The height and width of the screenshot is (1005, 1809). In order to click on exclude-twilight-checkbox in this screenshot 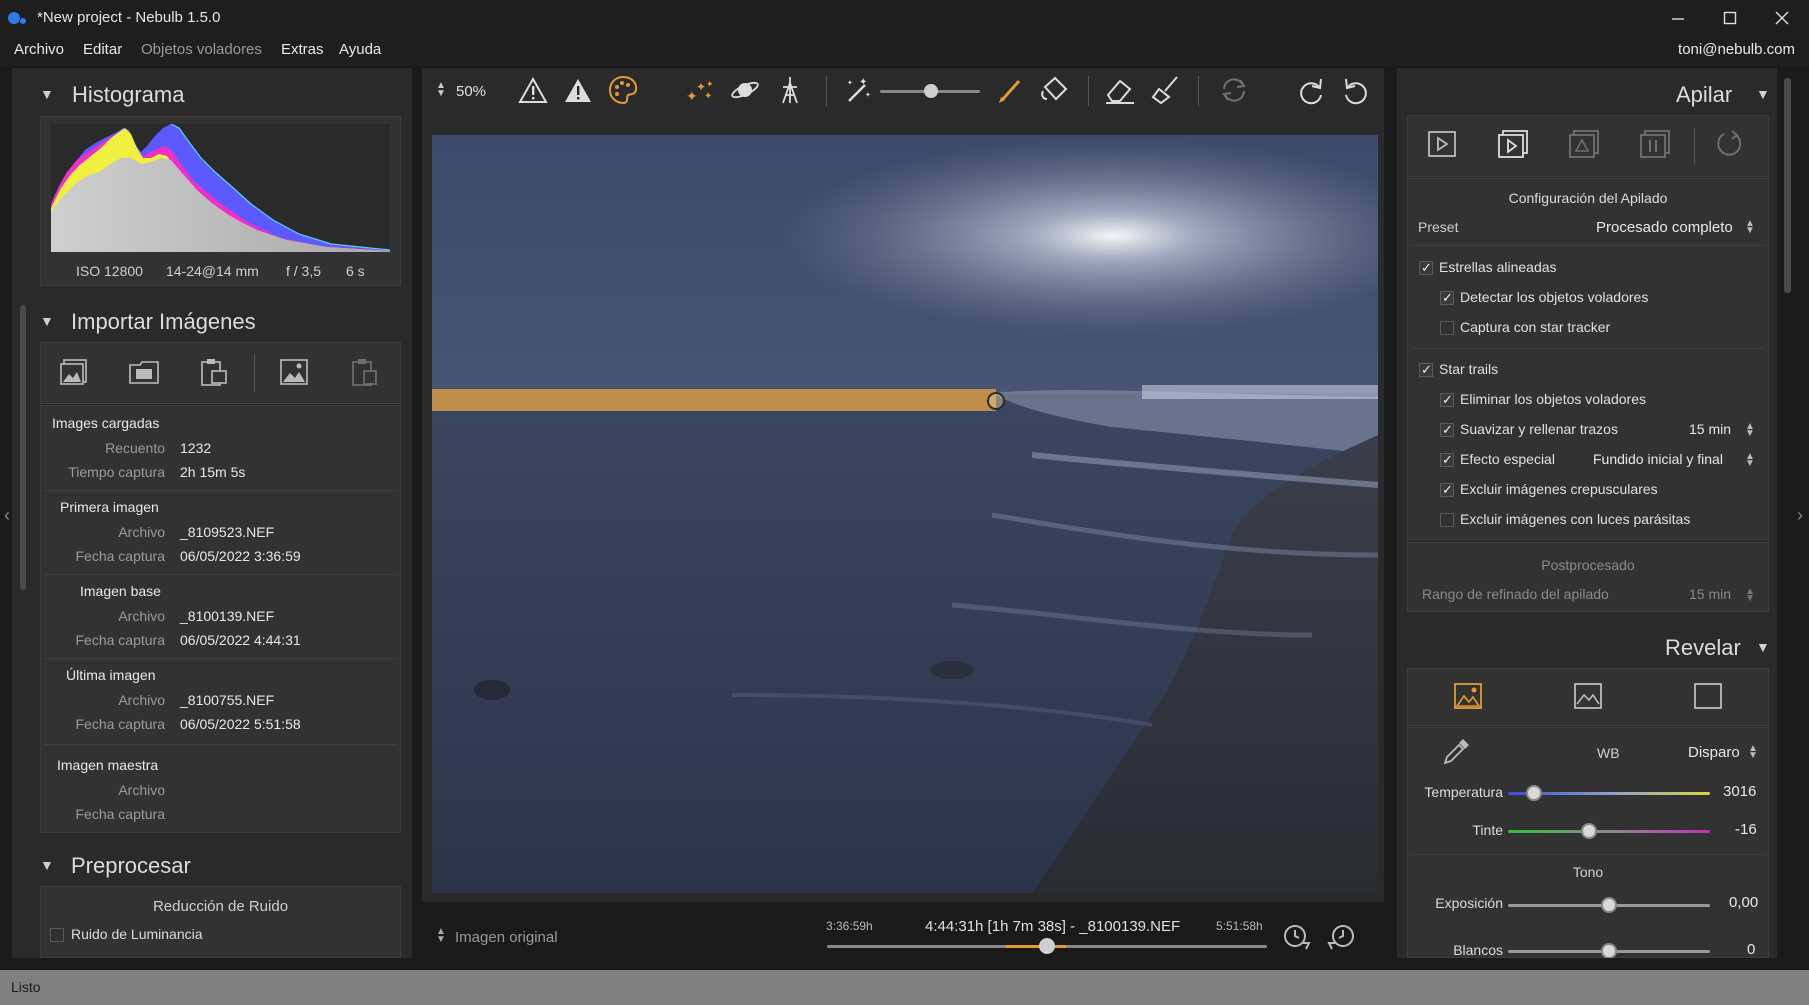, I will do `click(1447, 490)`.